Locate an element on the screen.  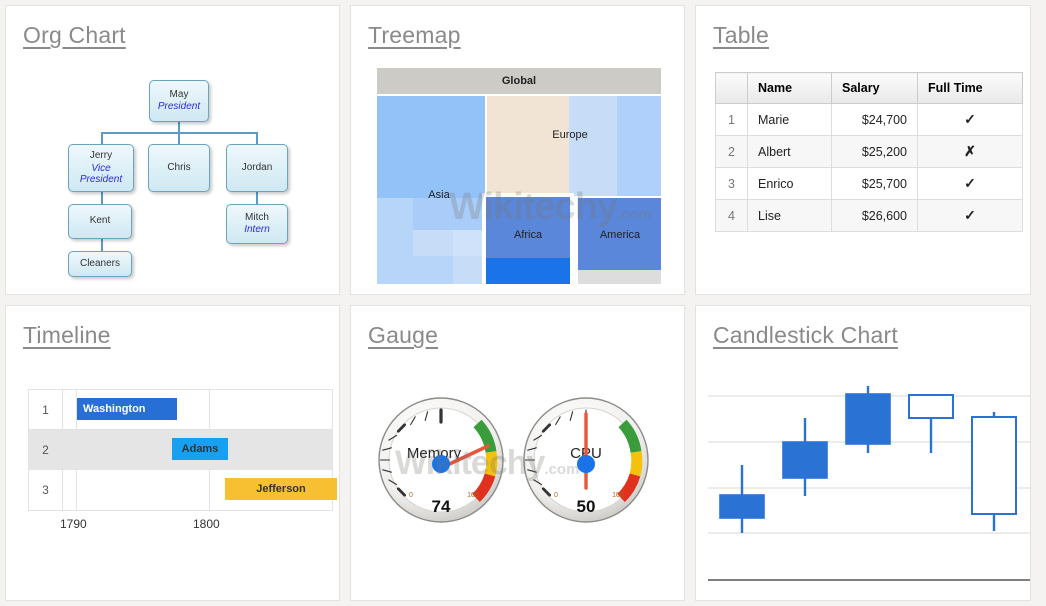
treemap-label-europe: Europe is located at coordinates (570, 135).